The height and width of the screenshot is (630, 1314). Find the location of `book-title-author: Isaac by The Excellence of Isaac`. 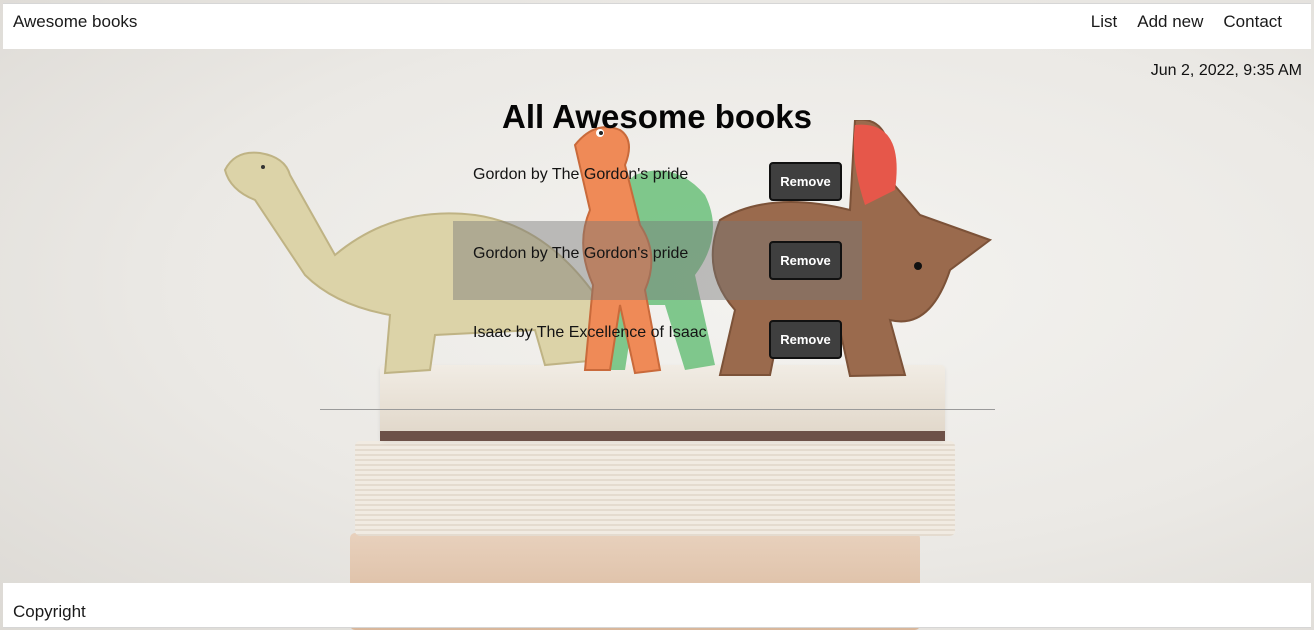

book-title-author: Isaac by The Excellence of Isaac is located at coordinates (590, 332).